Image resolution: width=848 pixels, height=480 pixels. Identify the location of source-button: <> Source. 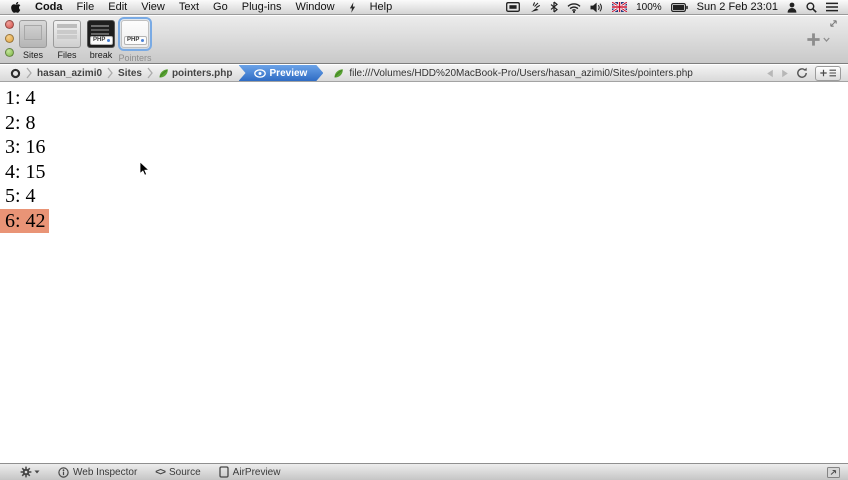
(177, 472).